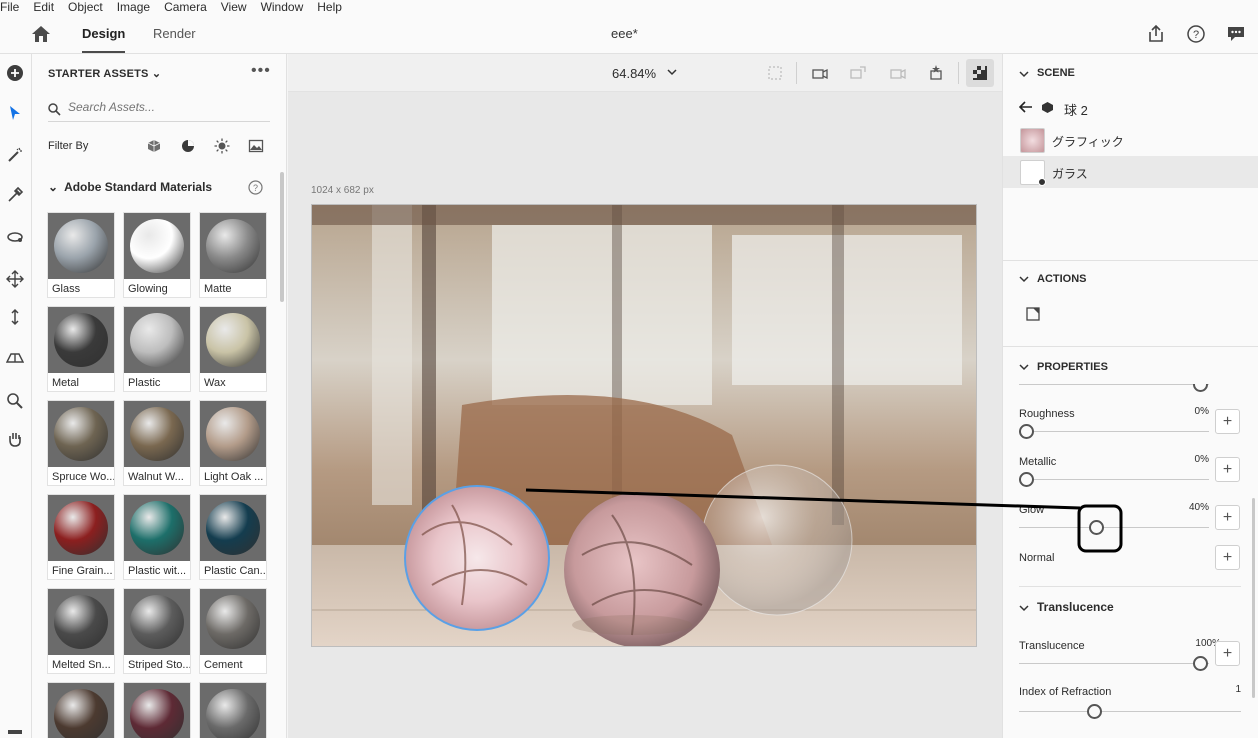 Image resolution: width=1258 pixels, height=738 pixels. I want to click on feedback-icon, so click(1236, 34).